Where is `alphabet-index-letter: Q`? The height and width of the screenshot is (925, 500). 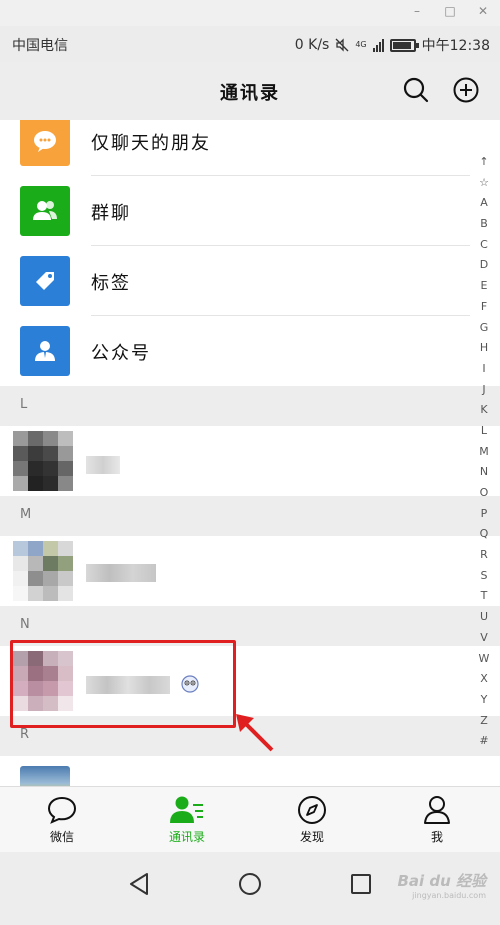
alphabet-index-letter: Q is located at coordinates (484, 534).